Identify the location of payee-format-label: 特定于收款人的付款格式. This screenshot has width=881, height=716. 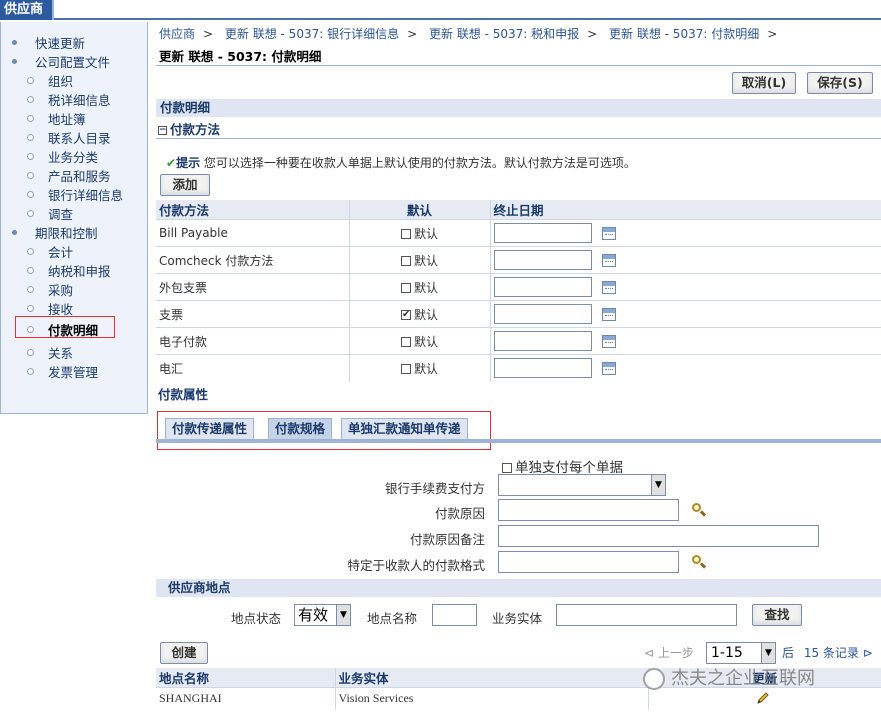
(416, 565).